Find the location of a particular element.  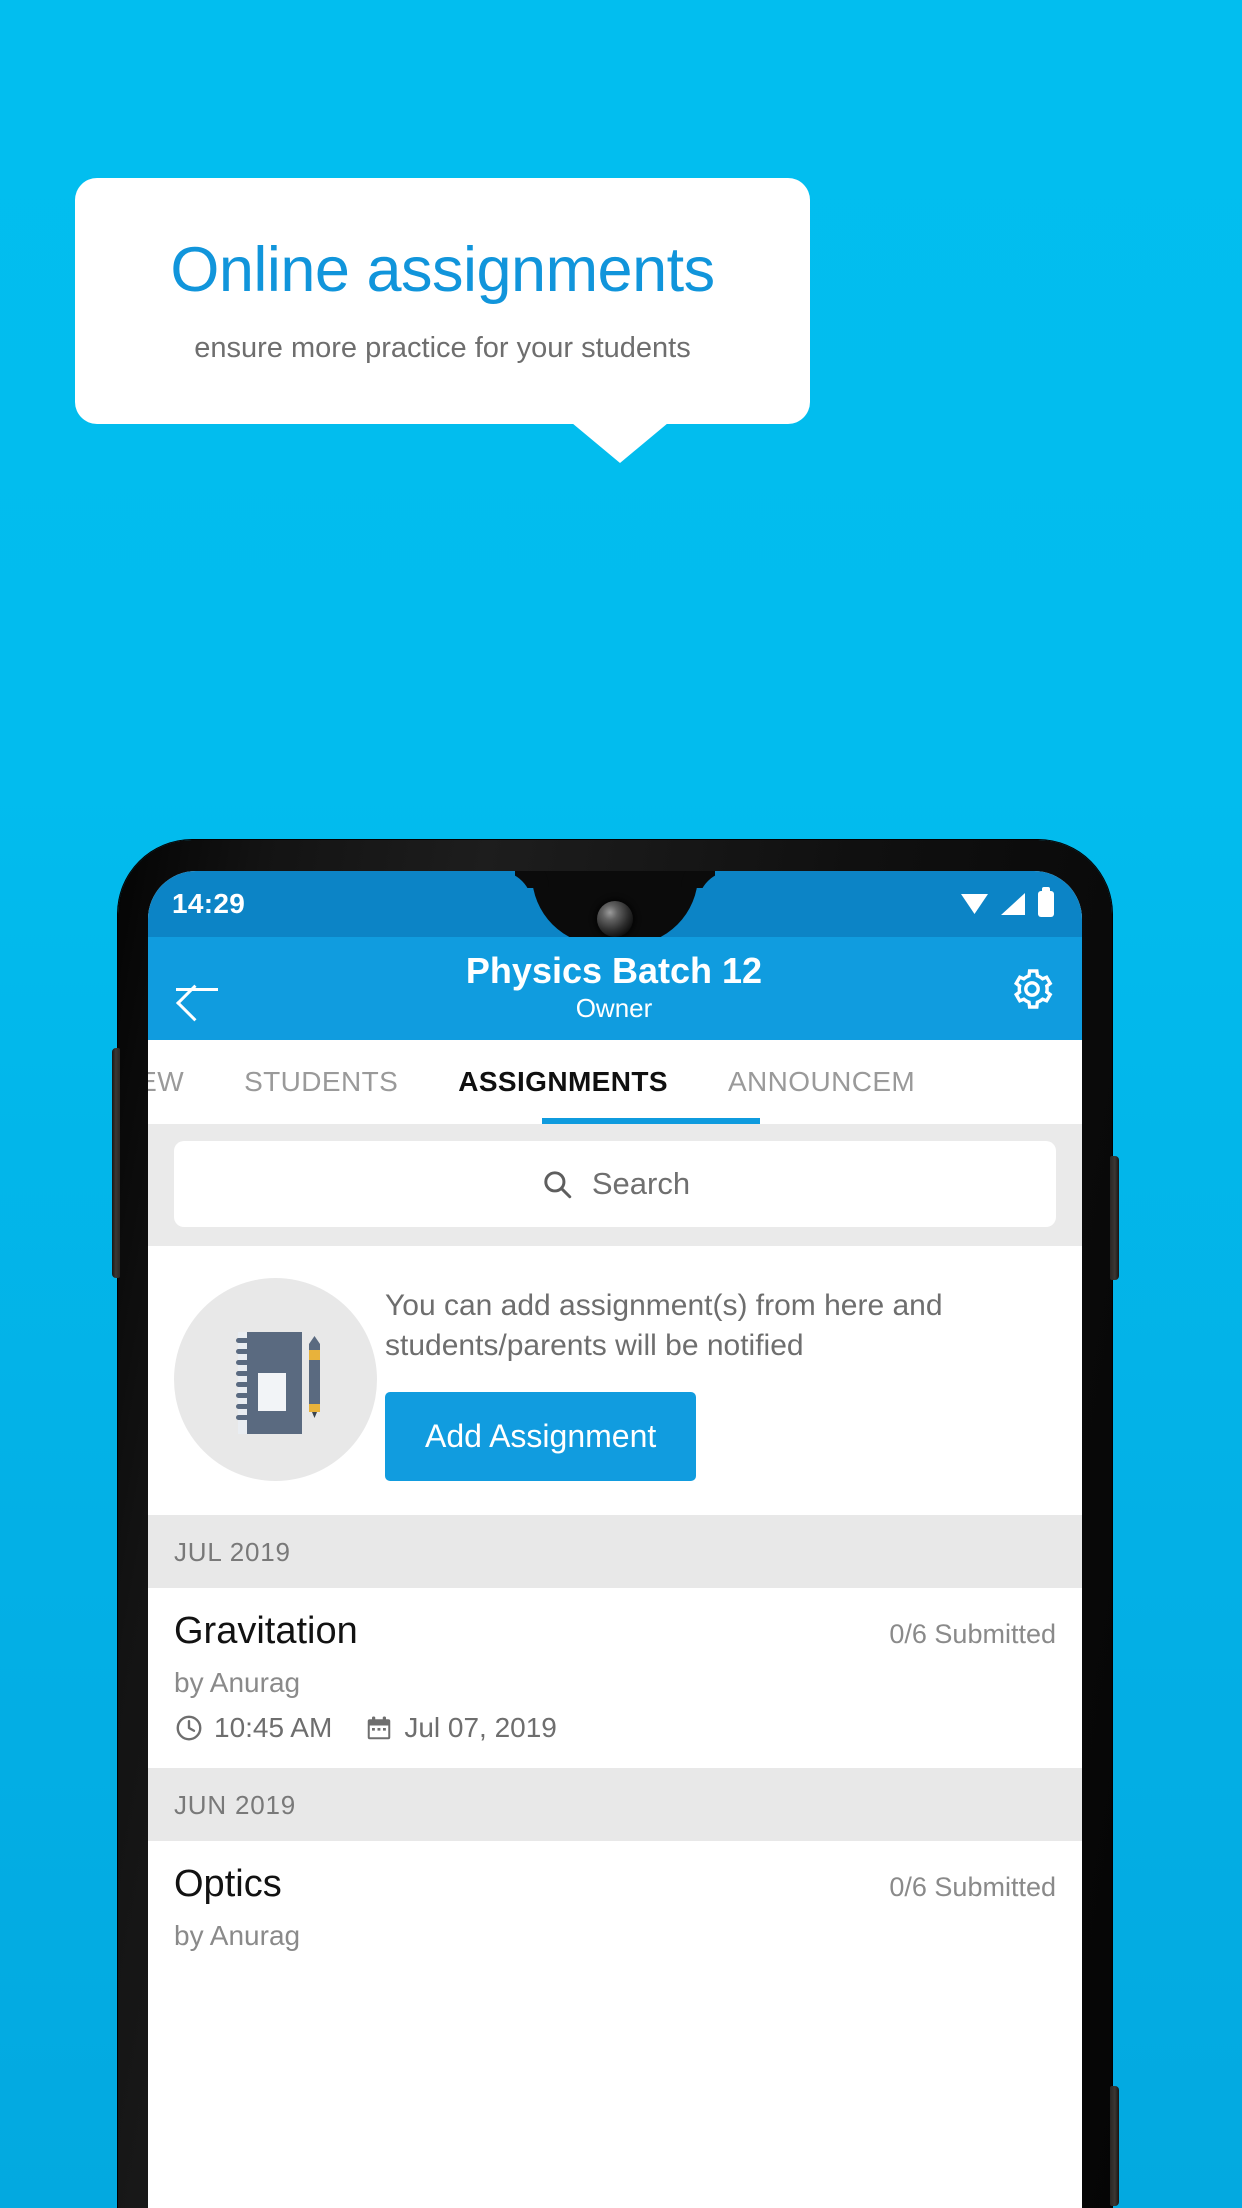

clock-icon is located at coordinates (189, 1728).